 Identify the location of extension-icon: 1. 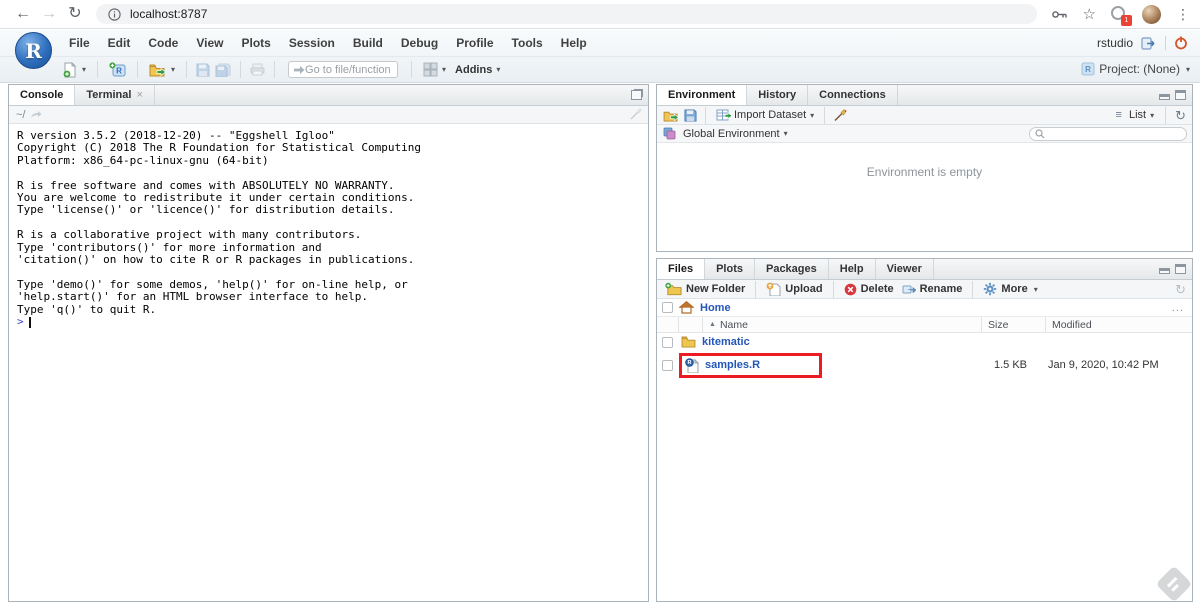
(1121, 16).